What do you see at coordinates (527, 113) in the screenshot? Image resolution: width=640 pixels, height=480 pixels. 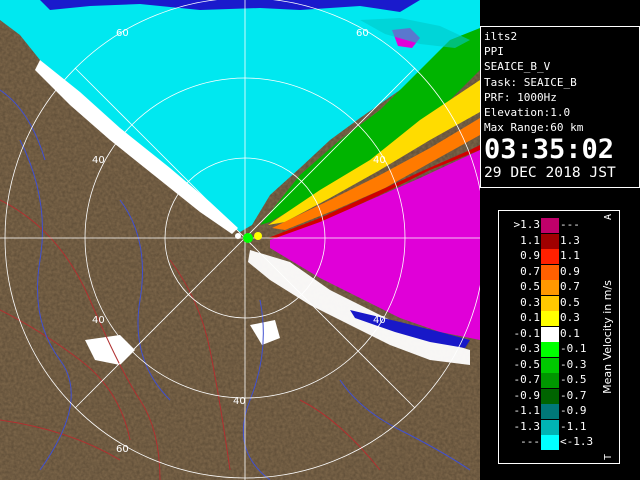 I see `elevation-value: Elevation:1.0` at bounding box center [527, 113].